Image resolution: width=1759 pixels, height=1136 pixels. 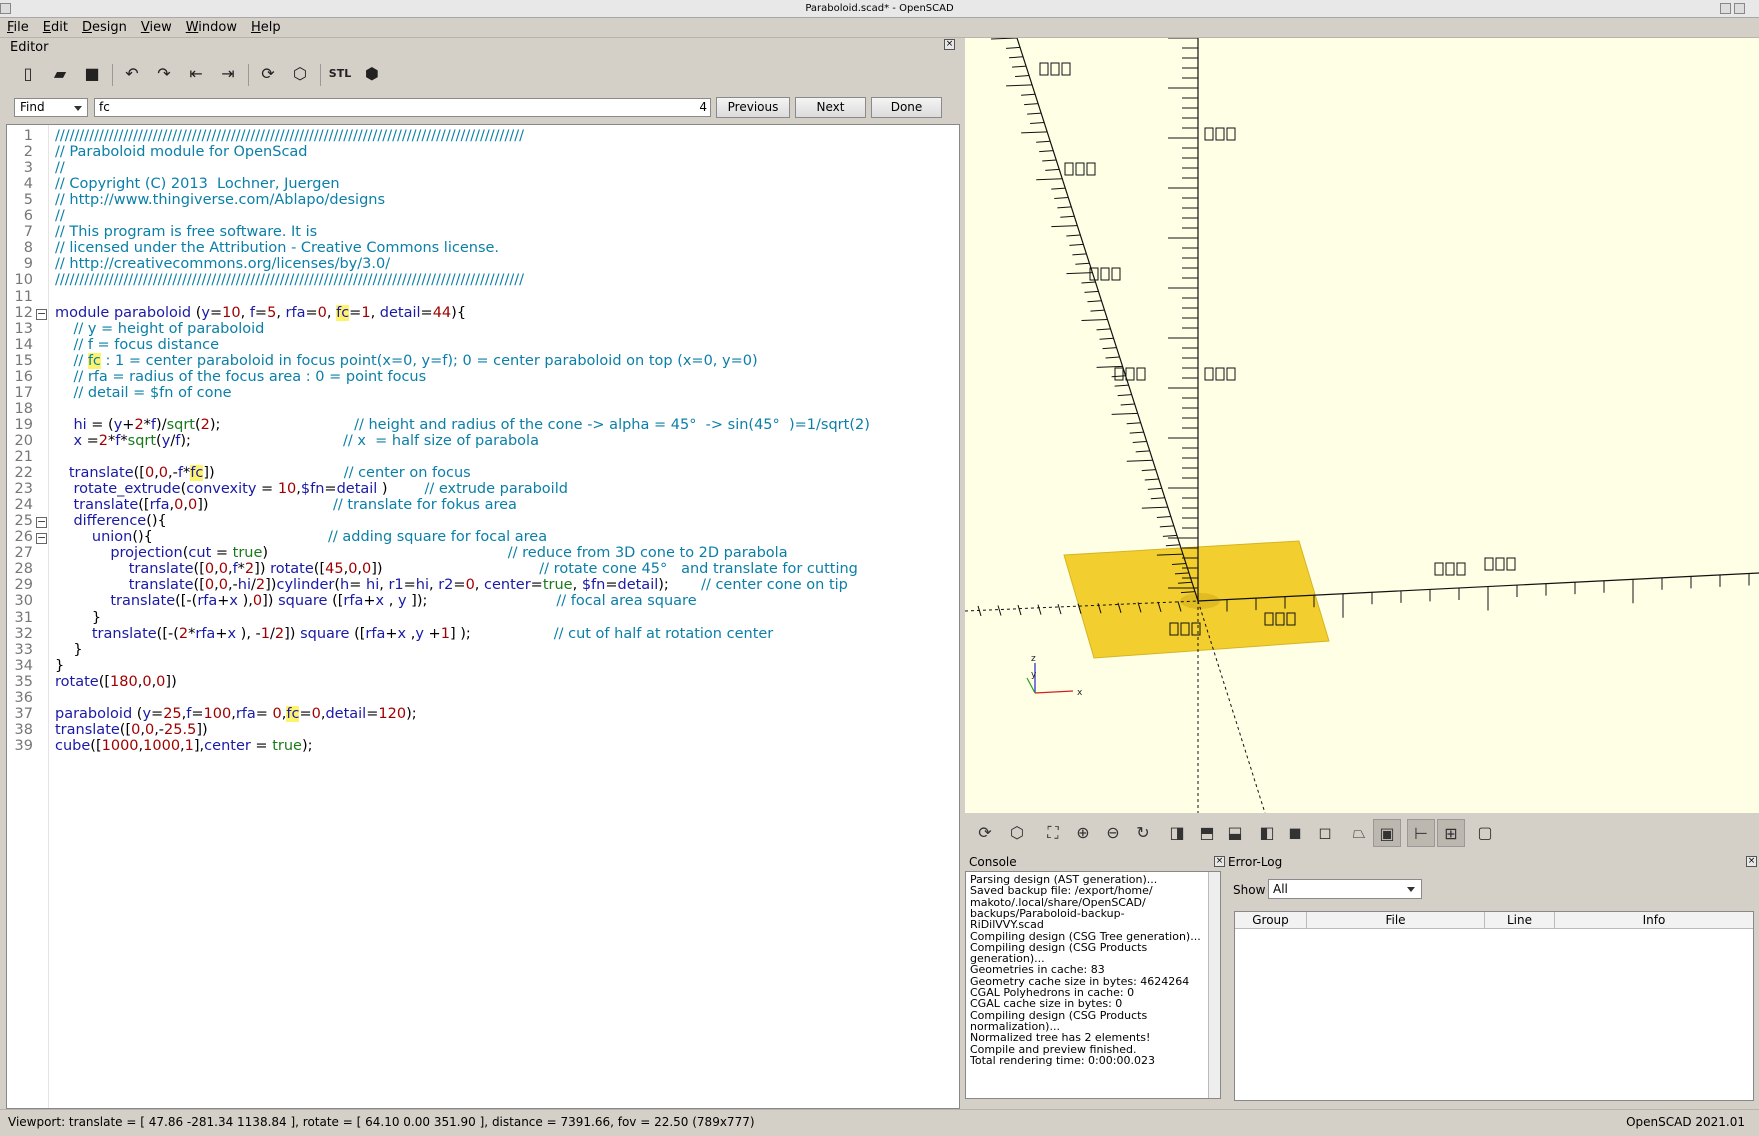 What do you see at coordinates (23, 585) in the screenshot?
I see `line-number: 29` at bounding box center [23, 585].